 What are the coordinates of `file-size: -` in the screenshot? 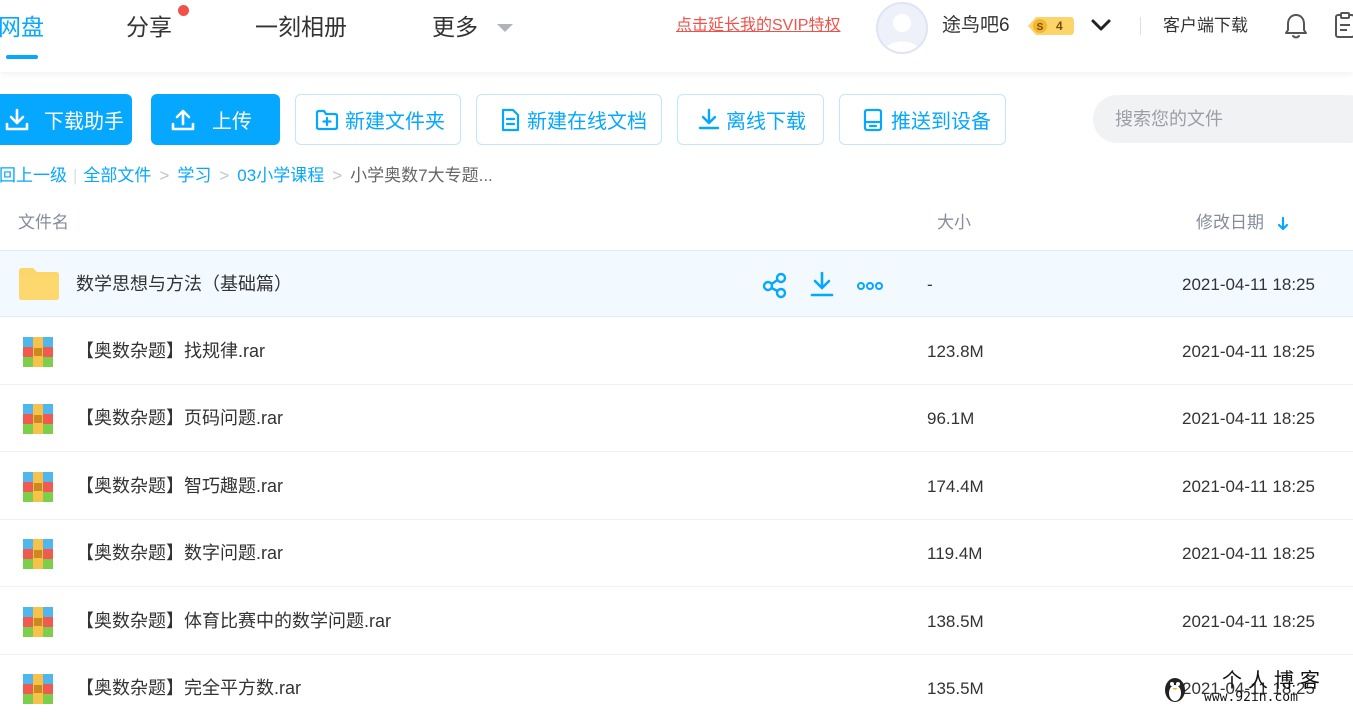 It's located at (930, 284).